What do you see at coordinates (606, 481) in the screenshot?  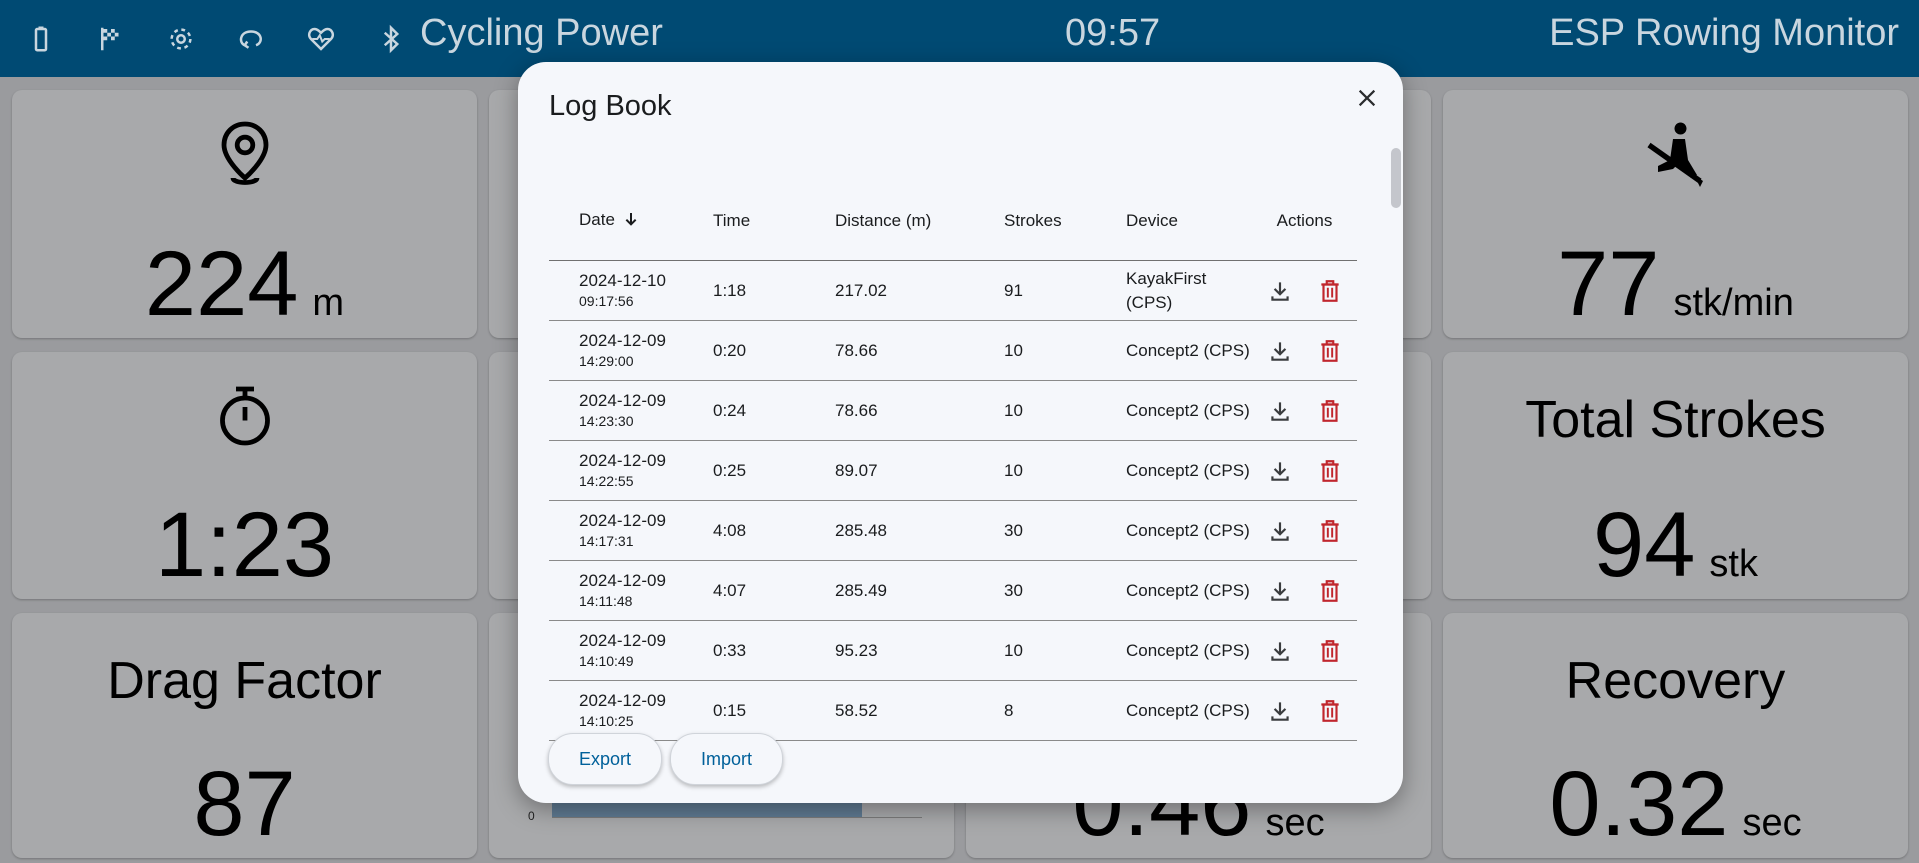 I see `clock-value: 14:22:55` at bounding box center [606, 481].